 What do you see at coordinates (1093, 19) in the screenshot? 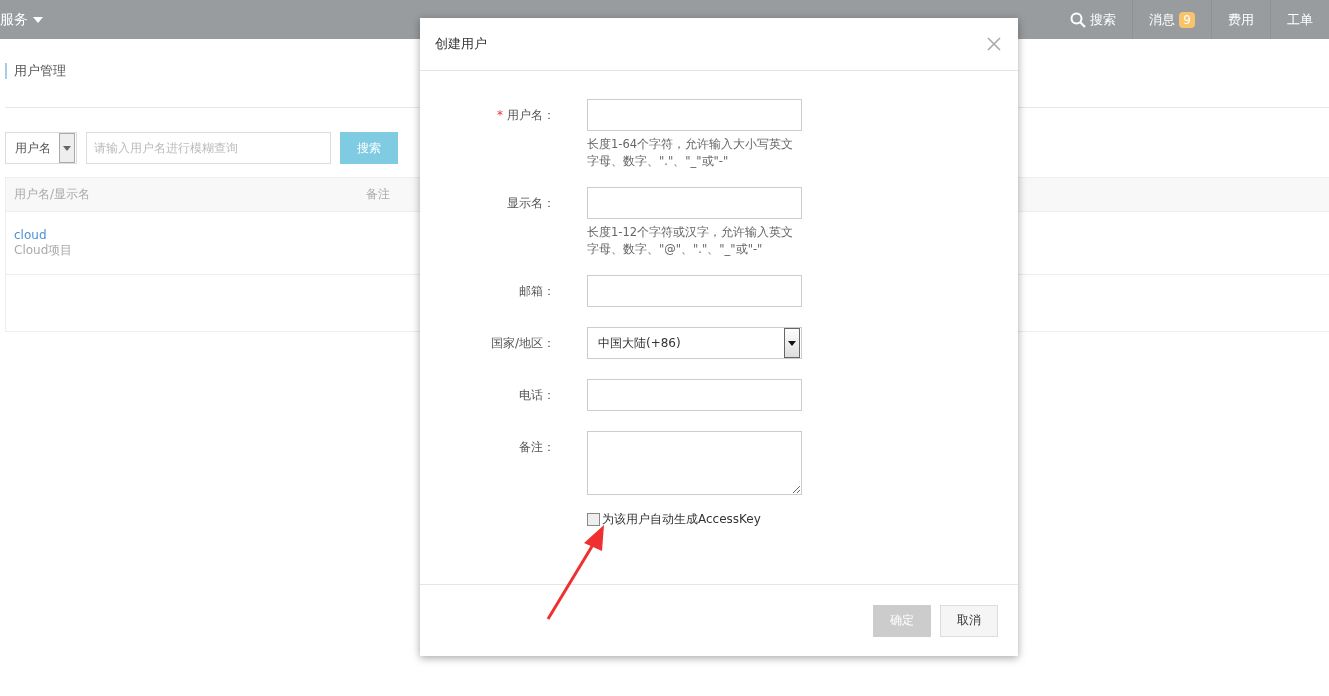
I see `nav-item: 搜索` at bounding box center [1093, 19].